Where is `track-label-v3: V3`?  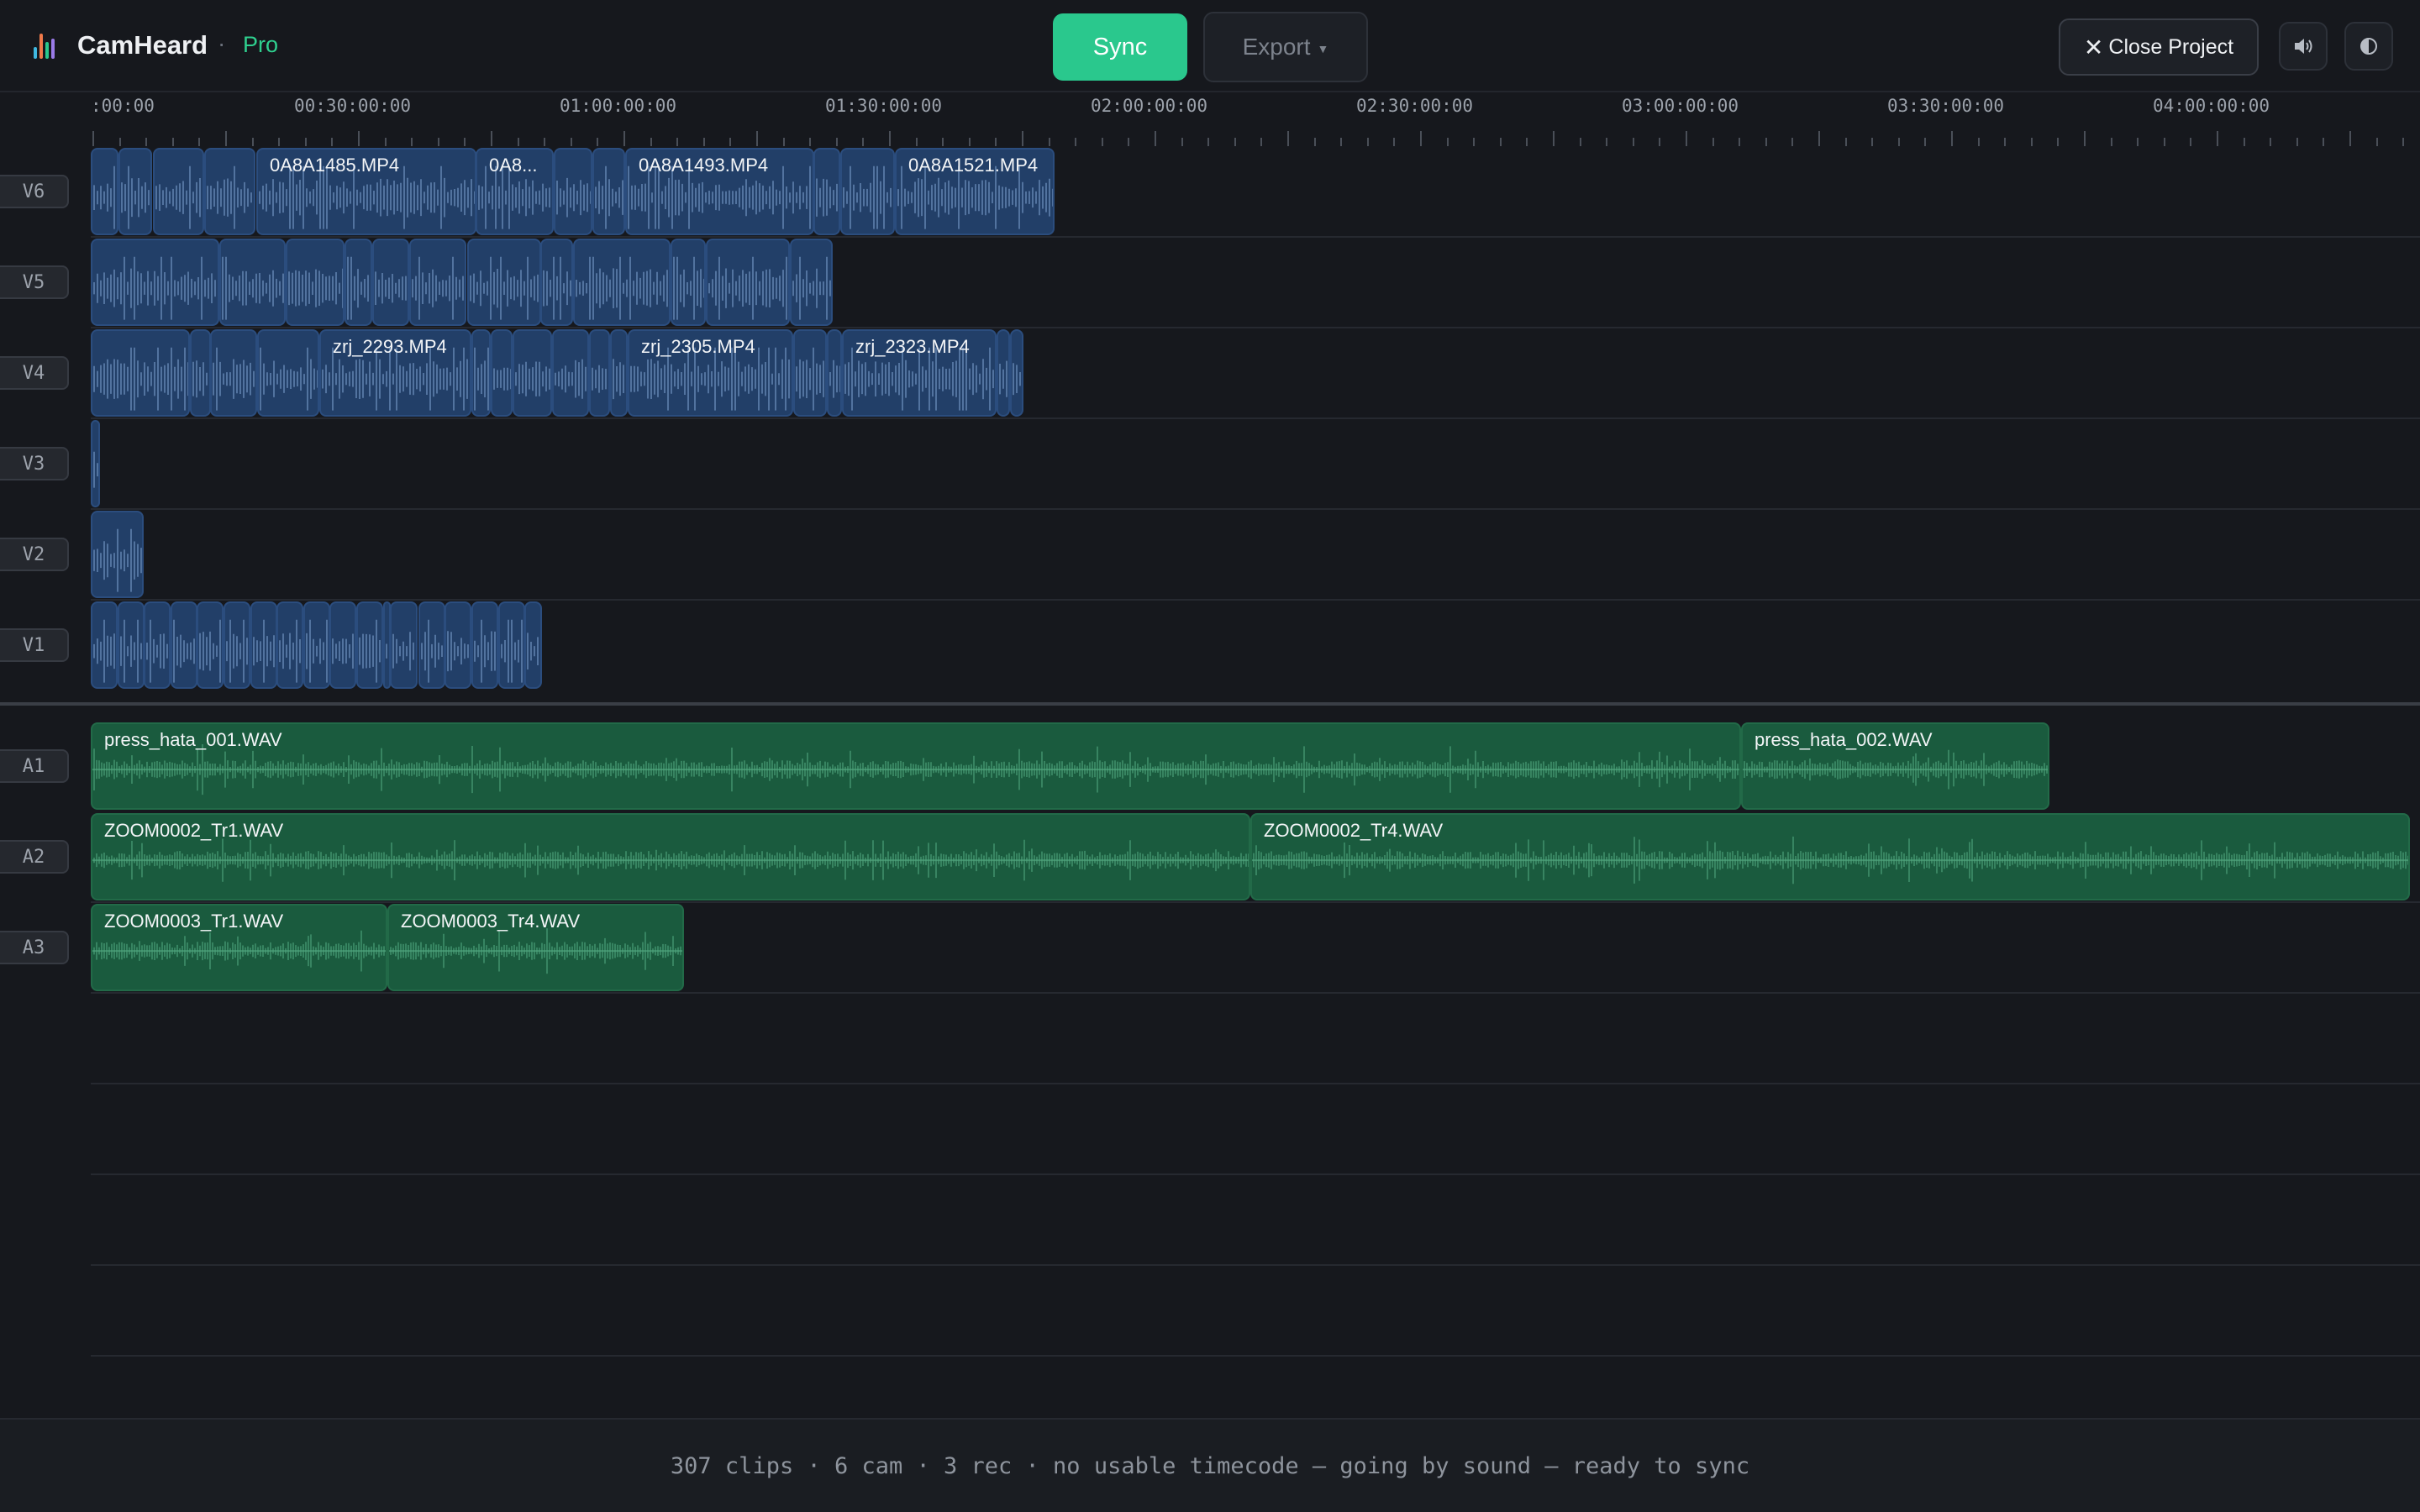
track-label-v3: V3 is located at coordinates (34, 463).